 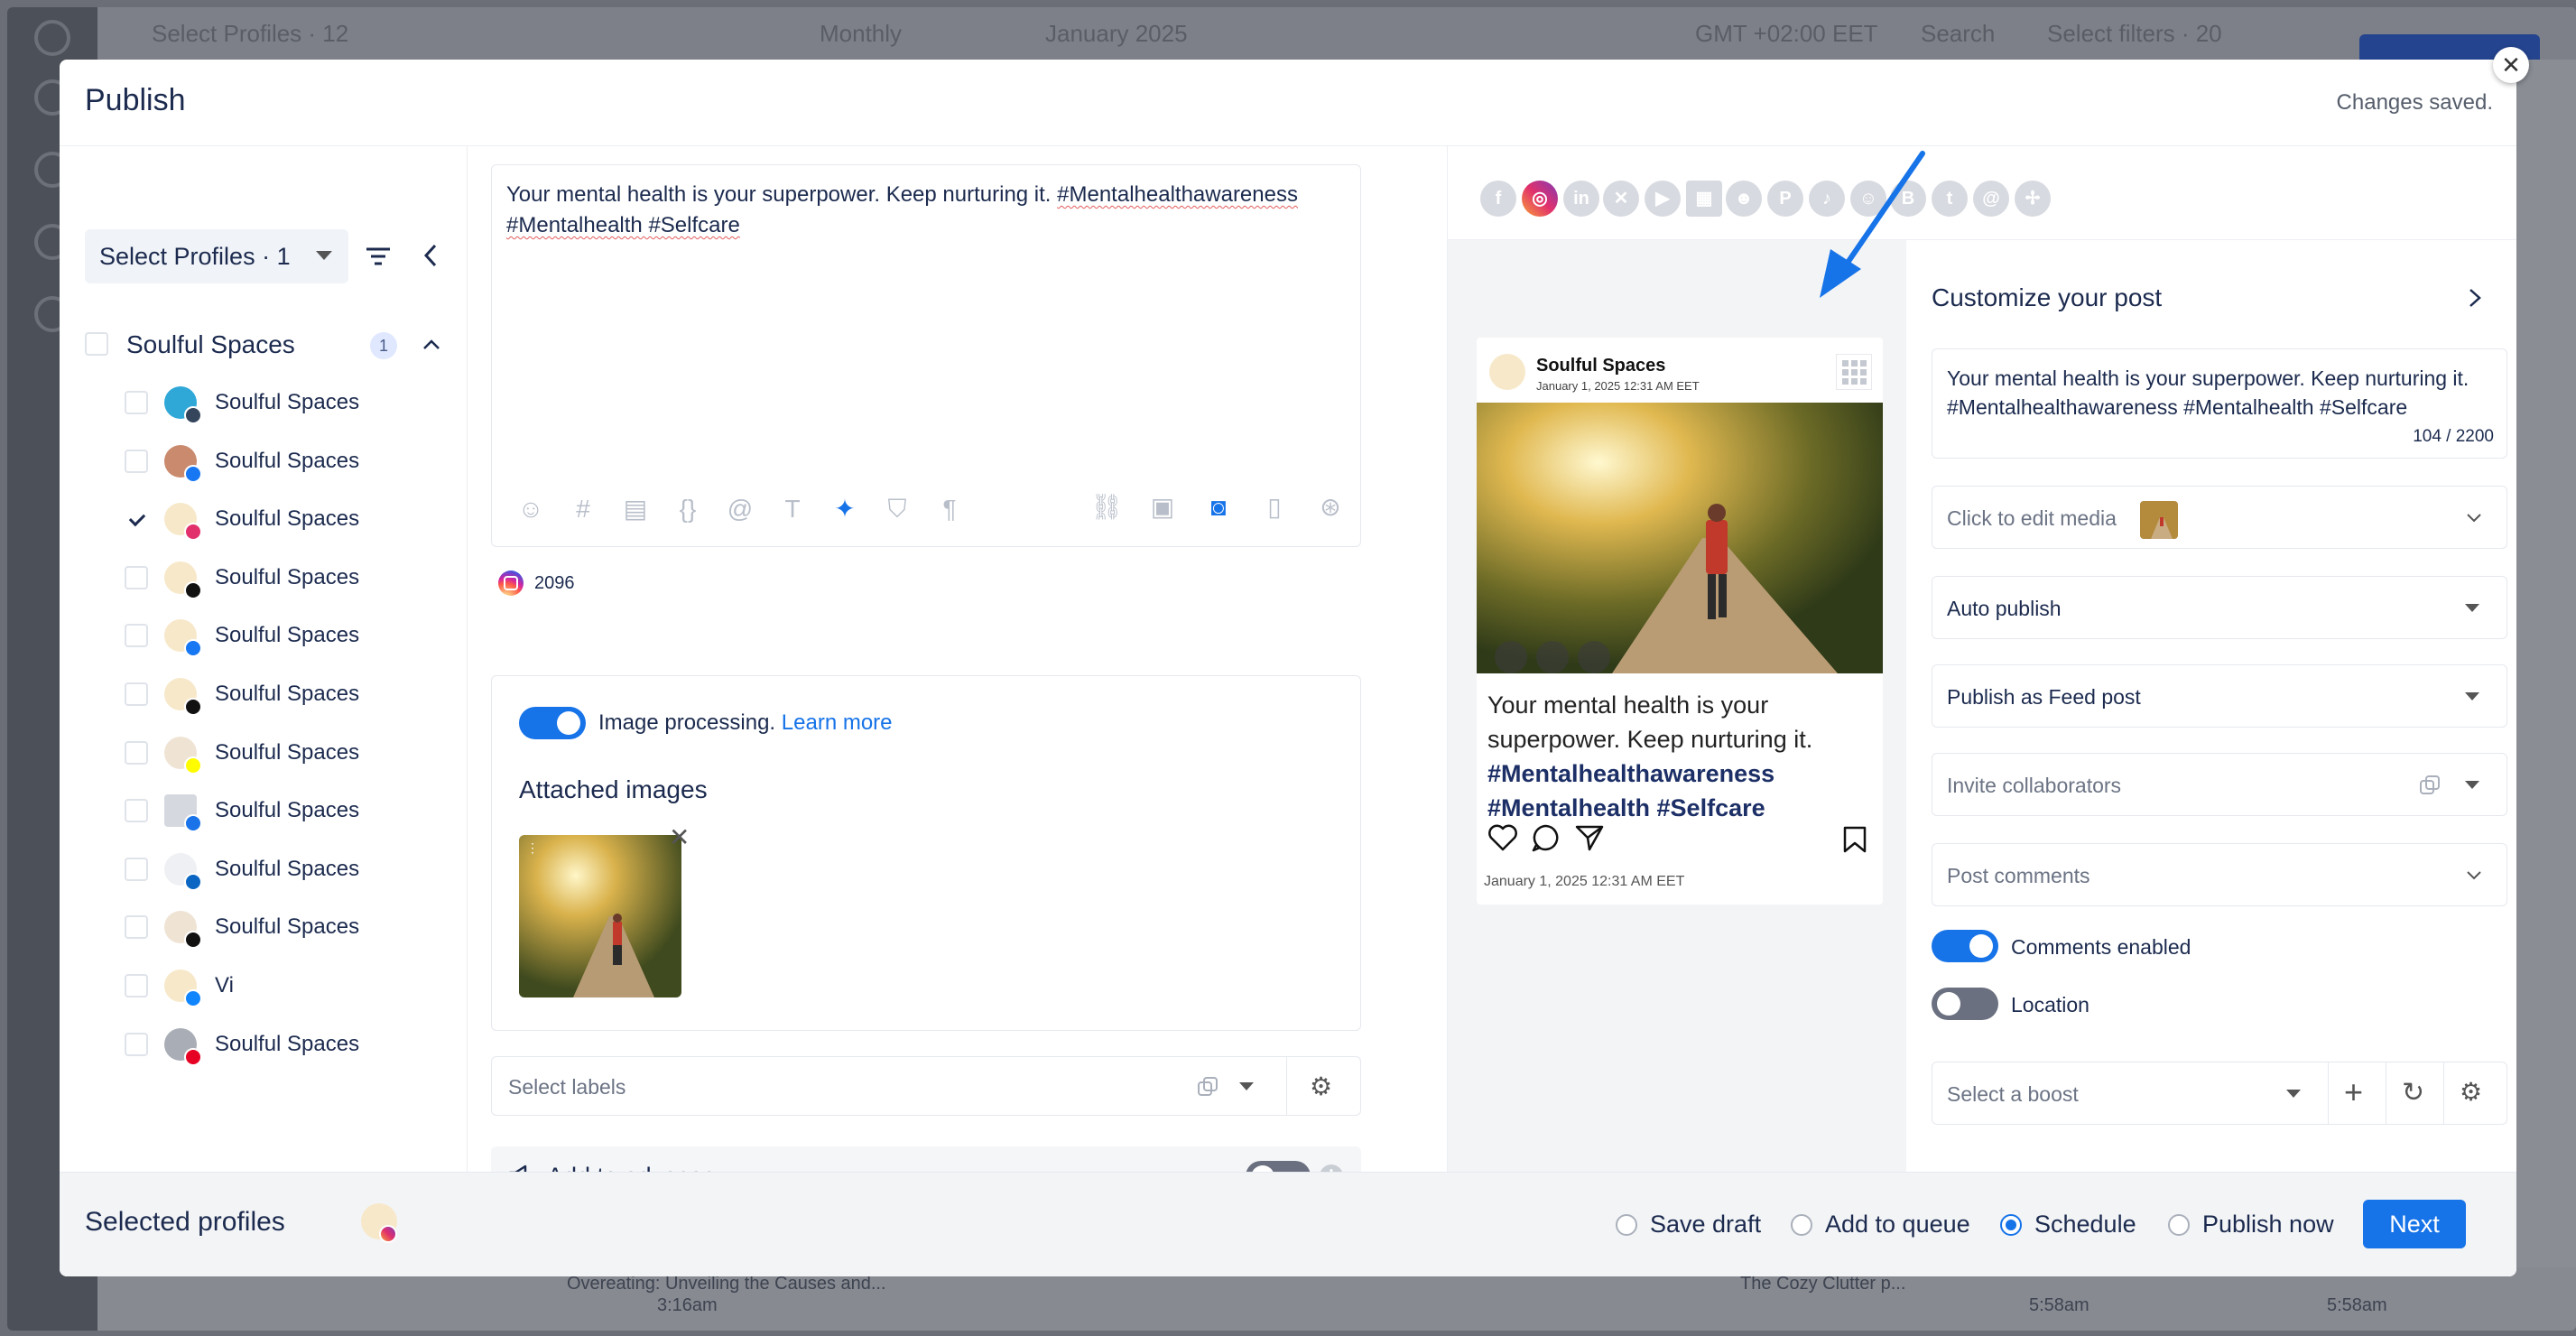 What do you see at coordinates (265, 345) in the screenshot?
I see `profile-group-row: Soulful Spaces 1` at bounding box center [265, 345].